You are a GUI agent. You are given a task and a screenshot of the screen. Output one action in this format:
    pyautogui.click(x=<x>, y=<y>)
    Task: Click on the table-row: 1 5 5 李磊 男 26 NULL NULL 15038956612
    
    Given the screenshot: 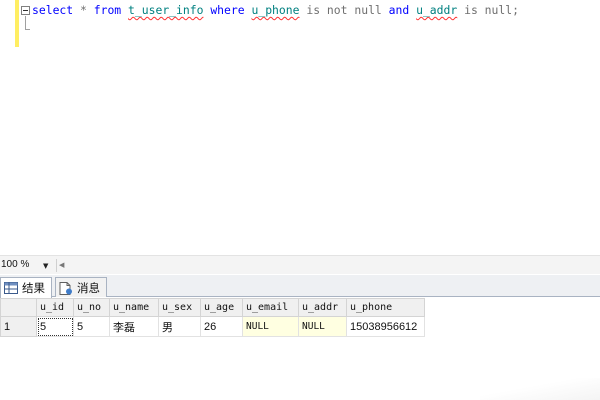 What is the action you would take?
    pyautogui.click(x=212, y=326)
    